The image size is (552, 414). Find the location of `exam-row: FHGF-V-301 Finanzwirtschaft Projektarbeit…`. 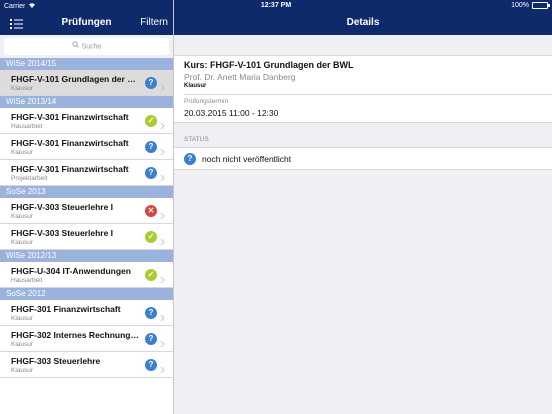

exam-row: FHGF-V-301 Finanzwirtschaft Projektarbeit… is located at coordinates (86, 173).